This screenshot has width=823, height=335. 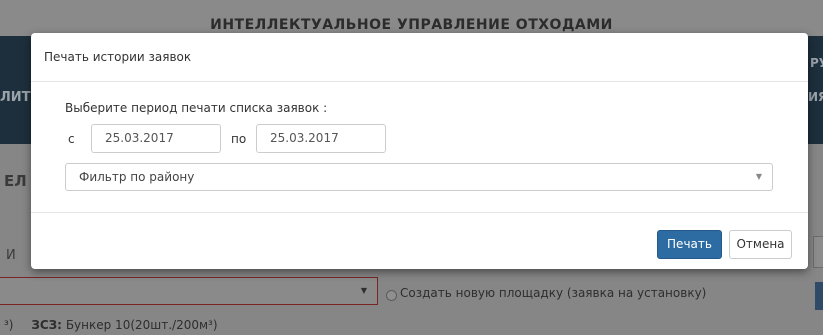 What do you see at coordinates (239, 139) in the screenshot?
I see `to-label: по` at bounding box center [239, 139].